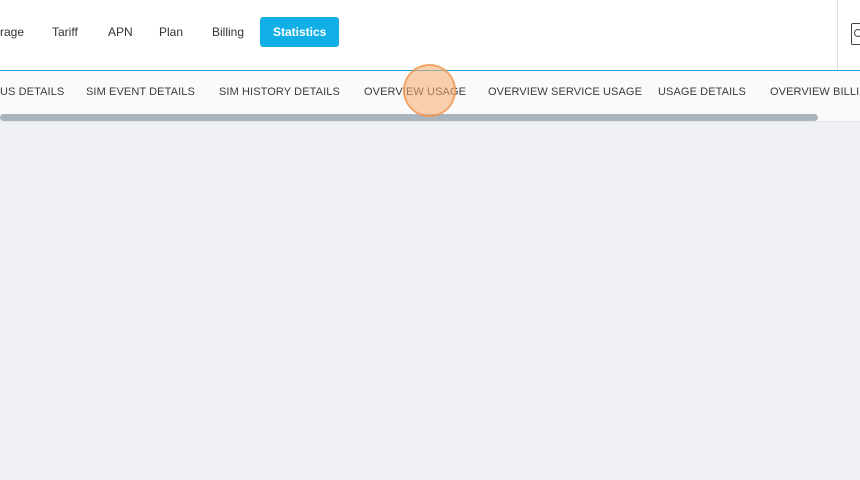 This screenshot has height=480, width=860. I want to click on nav-item-plan: Plan, so click(171, 32).